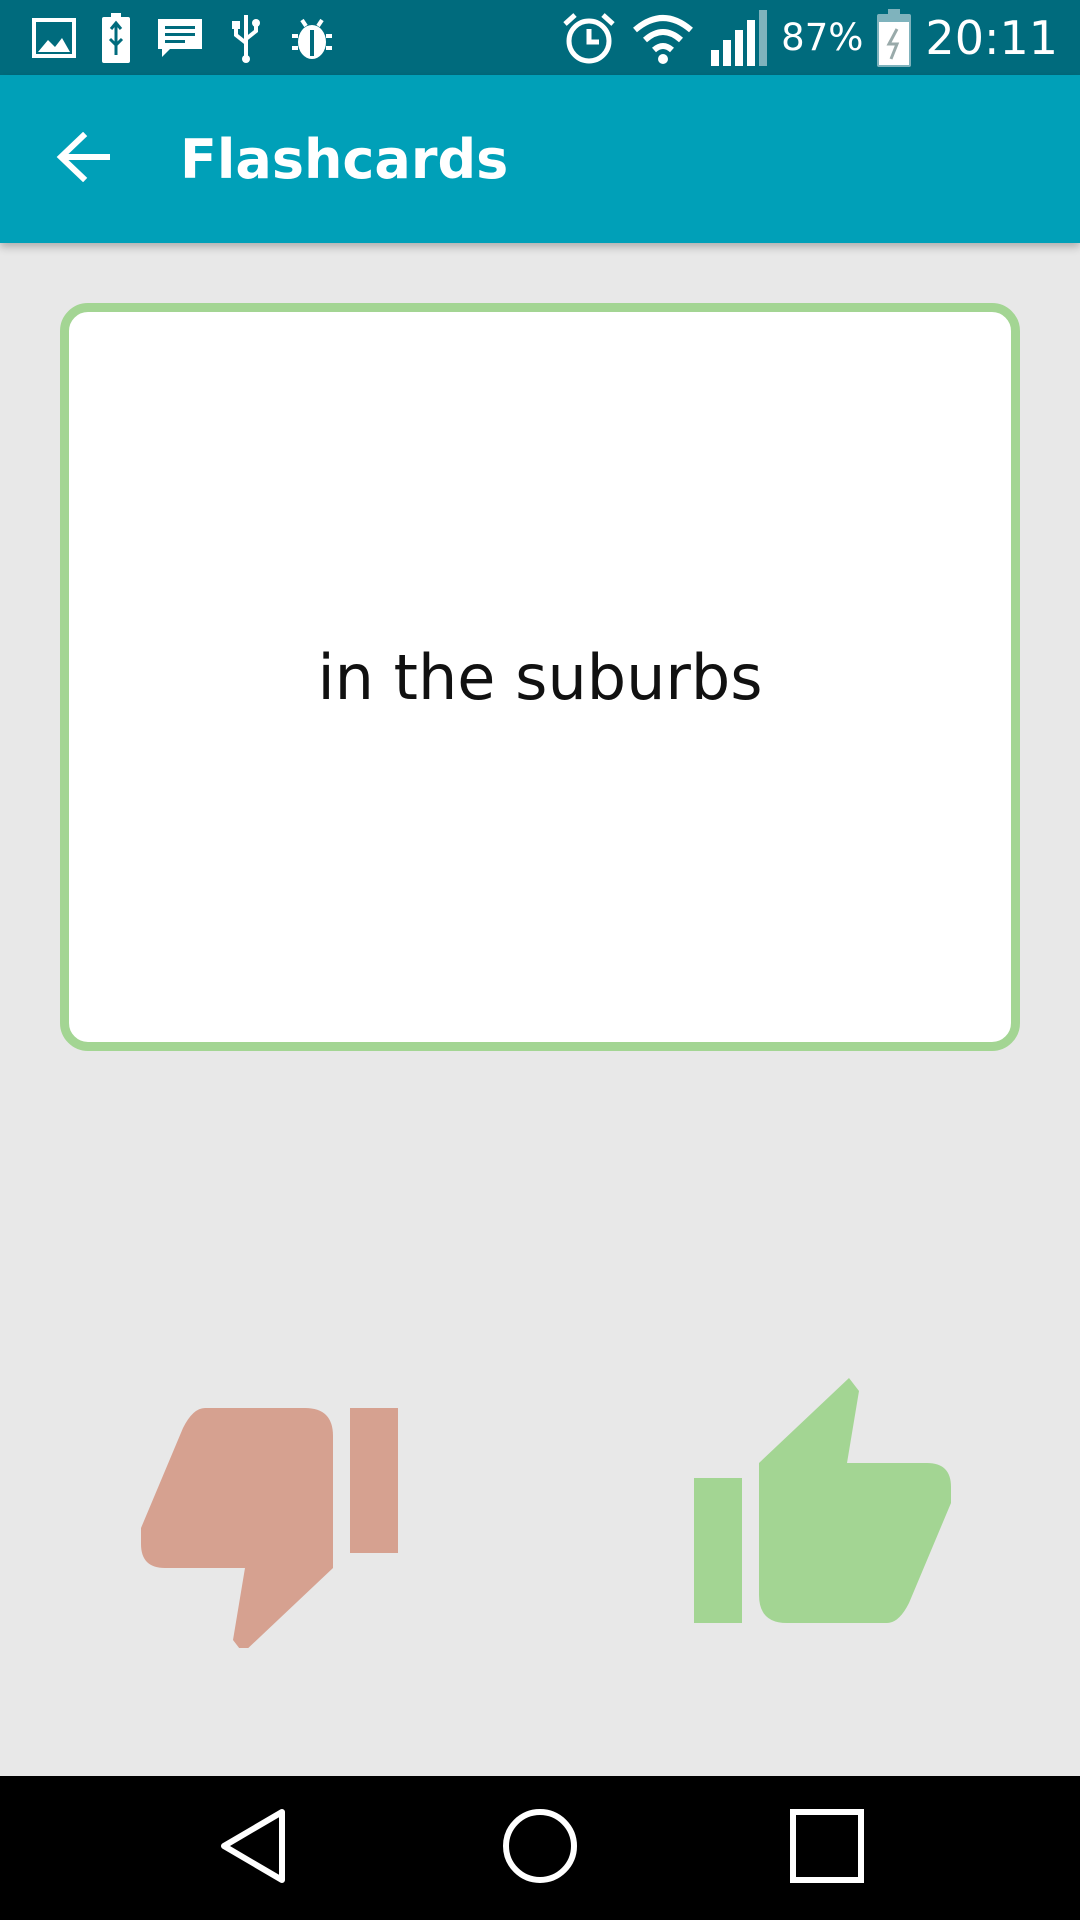 Image resolution: width=1080 pixels, height=1920 pixels. What do you see at coordinates (180, 38) in the screenshot?
I see `message-icon` at bounding box center [180, 38].